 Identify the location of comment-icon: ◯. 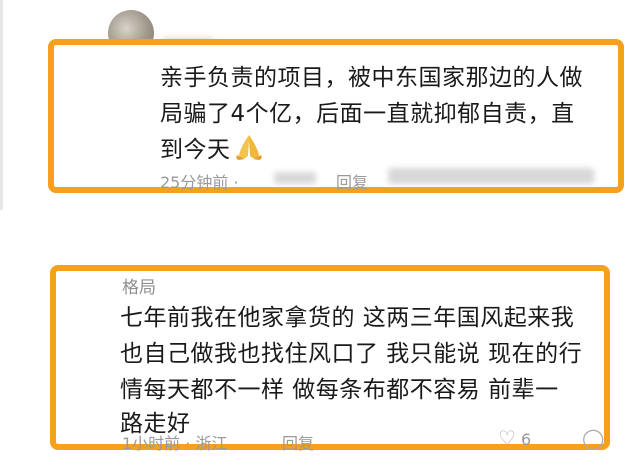
(593, 438).